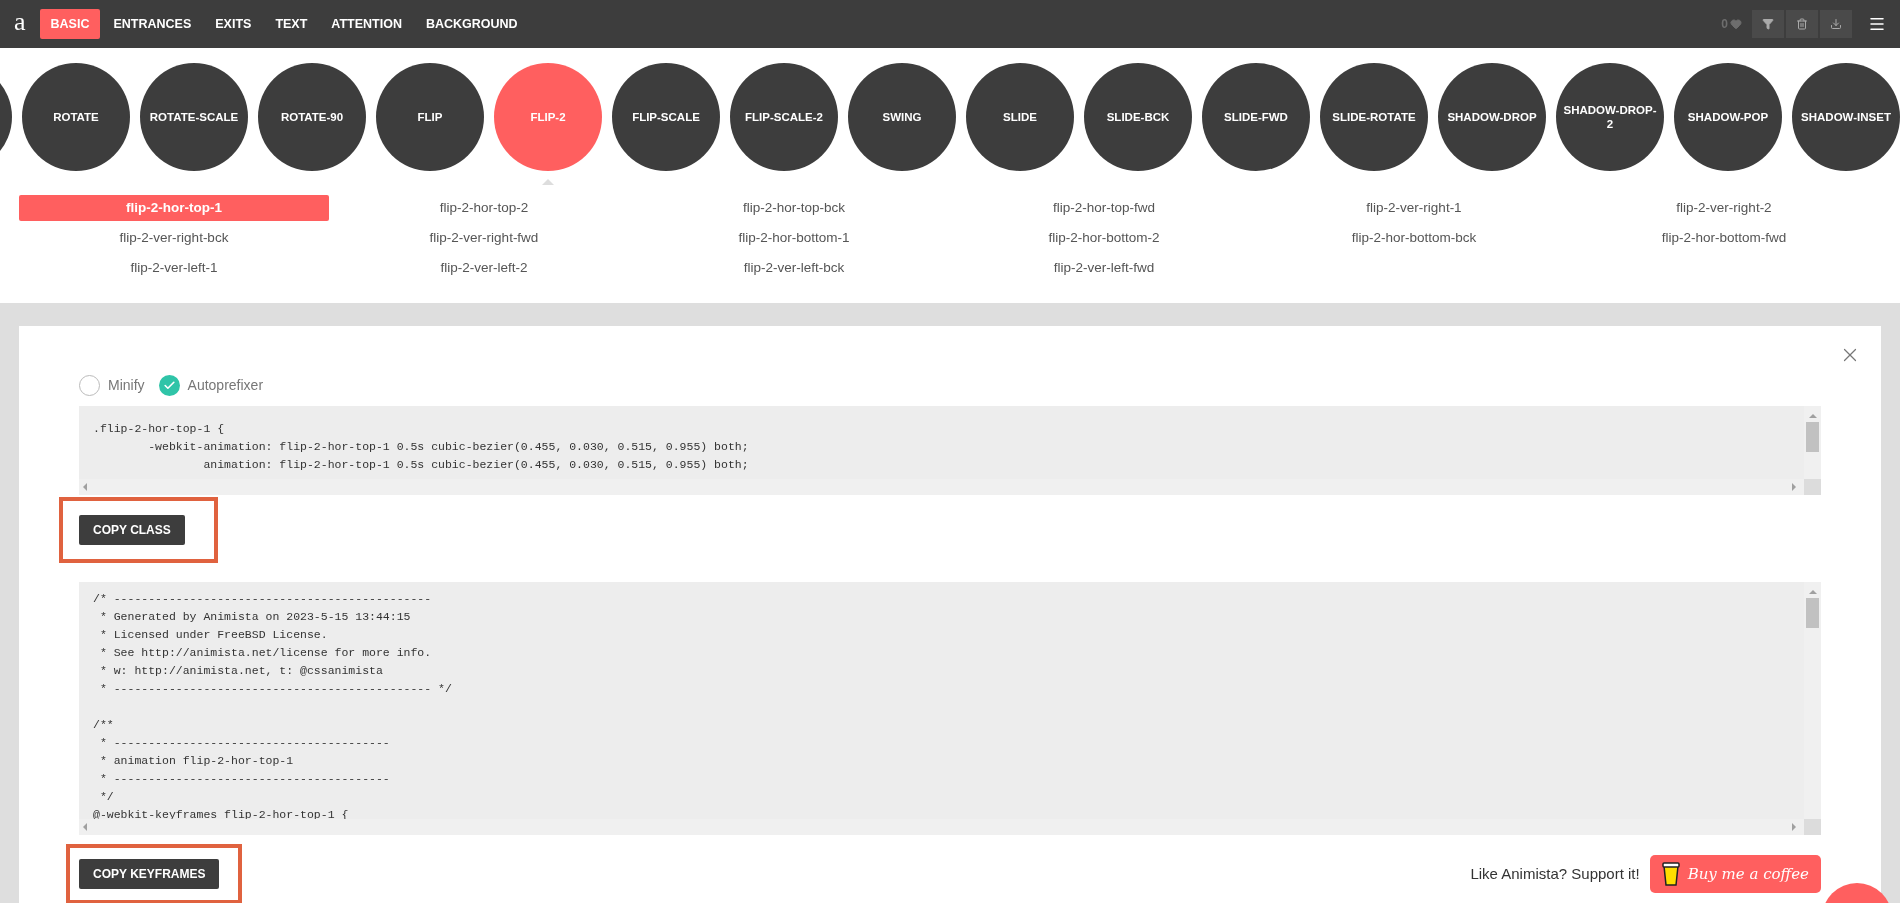  I want to click on code-line: * w: http://animista.net, t: @cssanimista, so click(240, 671).